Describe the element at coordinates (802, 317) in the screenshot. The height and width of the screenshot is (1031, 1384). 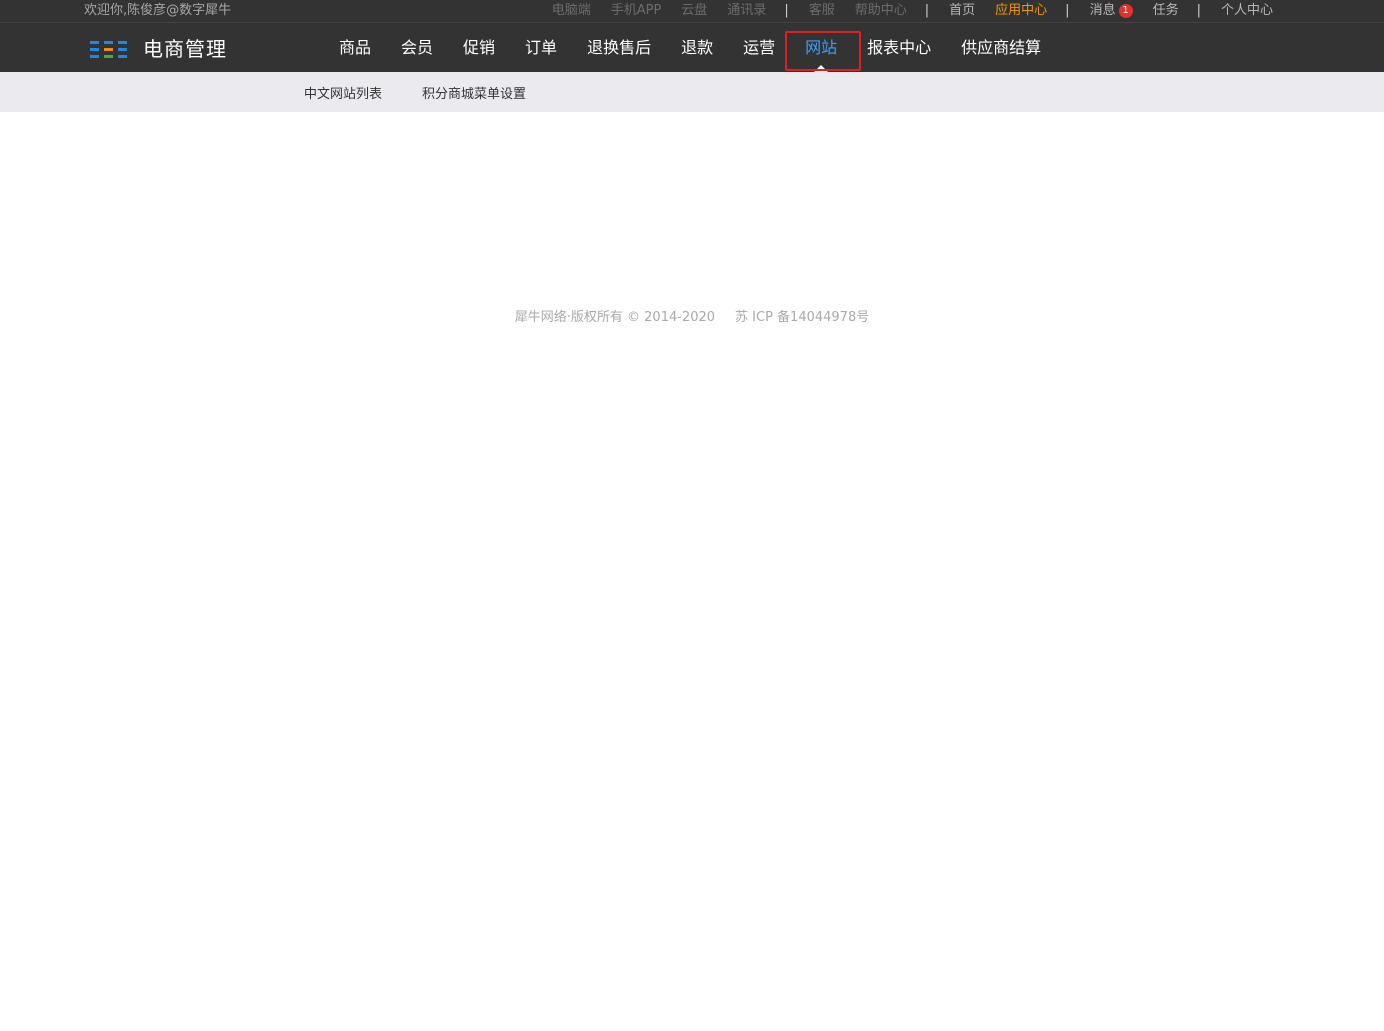
I see `icp-text: 苏 ICP 备14044978号` at that location.